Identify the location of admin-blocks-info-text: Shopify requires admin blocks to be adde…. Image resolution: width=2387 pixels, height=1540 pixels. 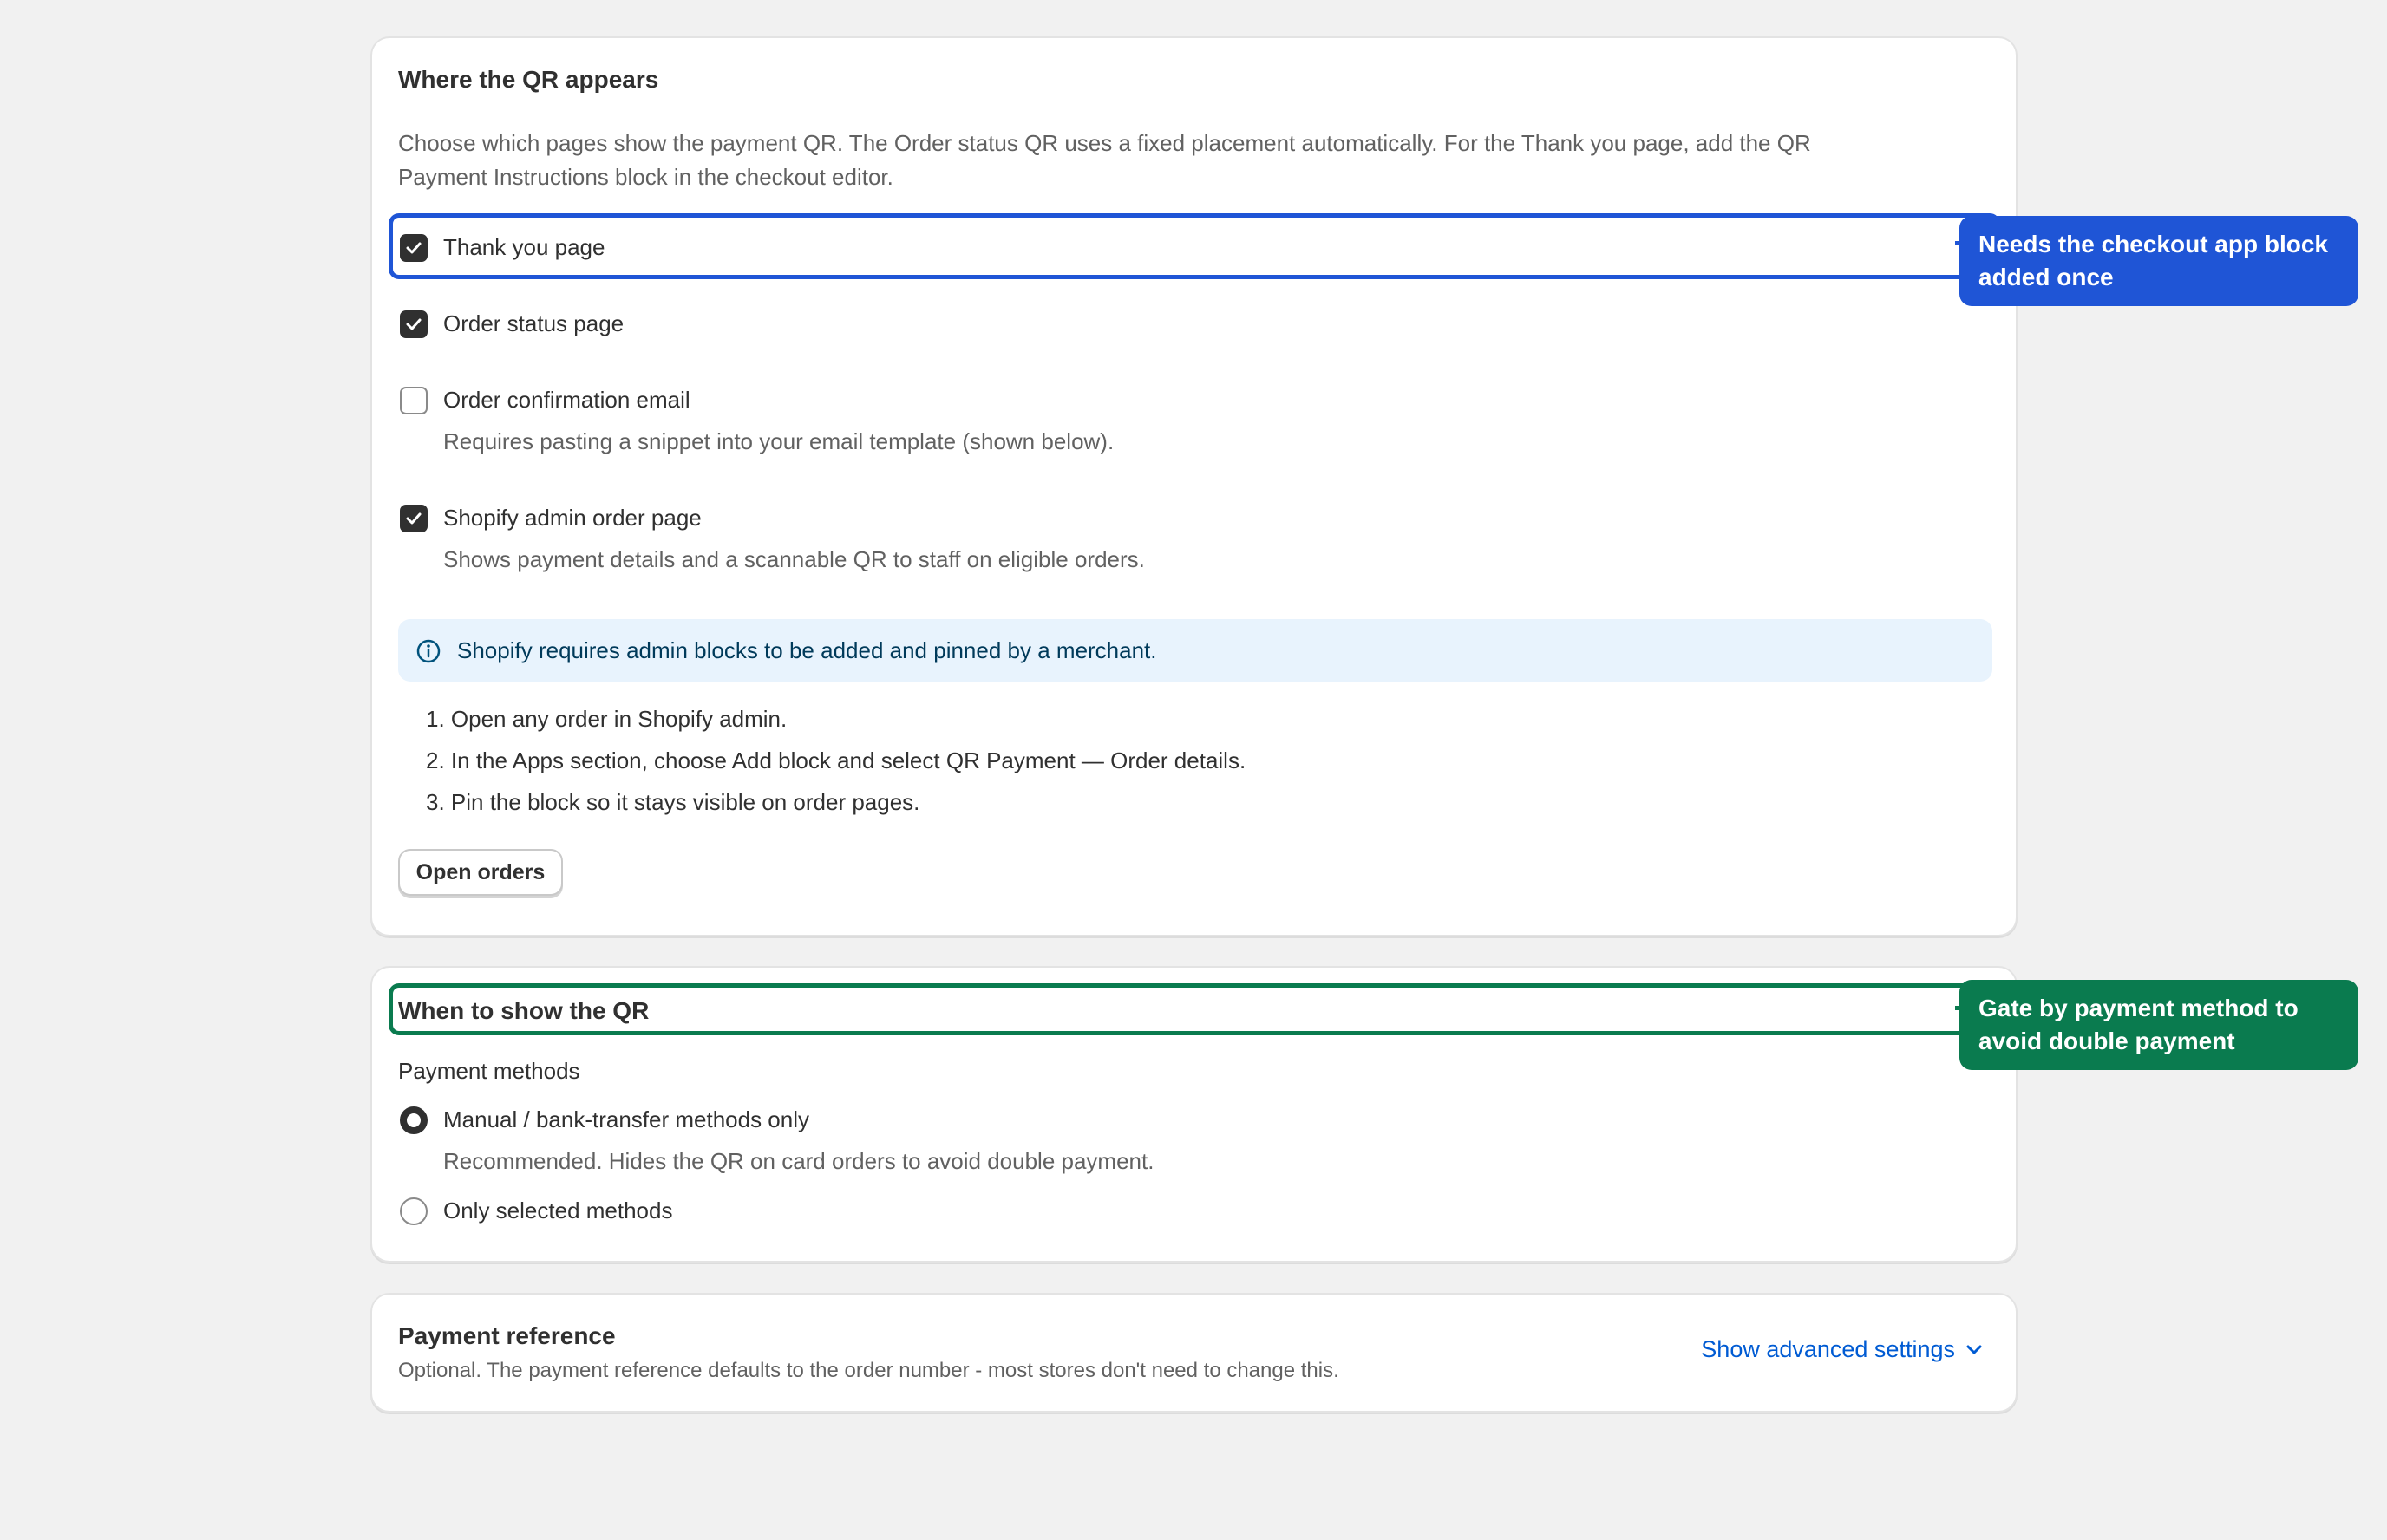
(807, 650).